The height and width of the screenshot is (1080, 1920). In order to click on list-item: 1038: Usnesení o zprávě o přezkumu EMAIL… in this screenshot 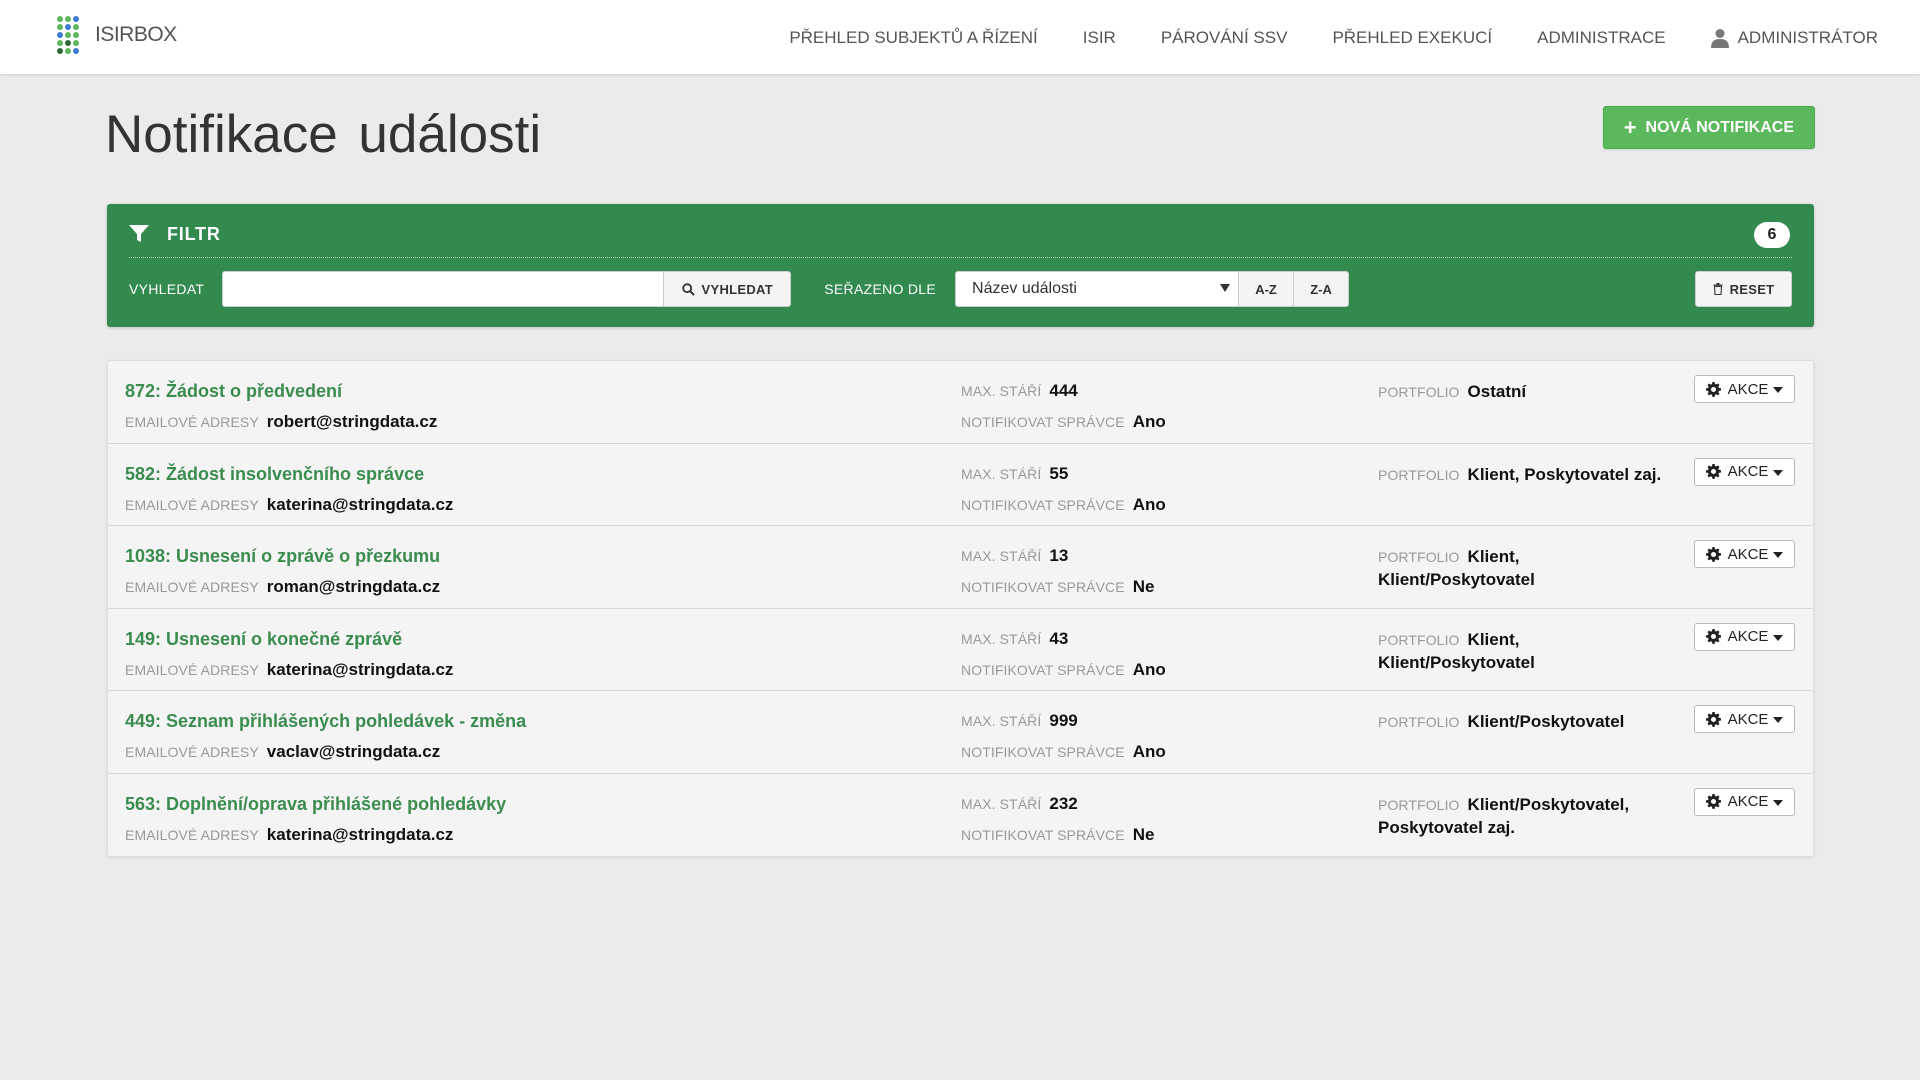, I will do `click(960, 567)`.